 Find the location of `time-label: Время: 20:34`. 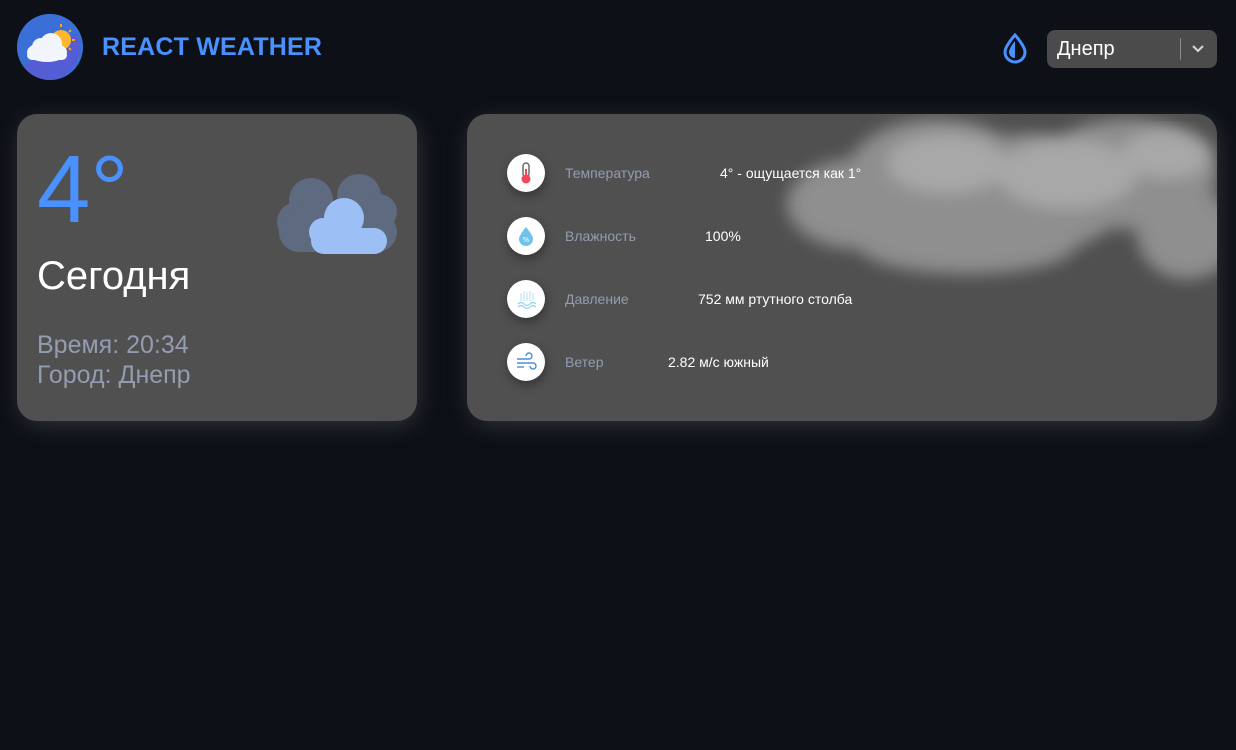

time-label: Время: 20:34 is located at coordinates (113, 345).